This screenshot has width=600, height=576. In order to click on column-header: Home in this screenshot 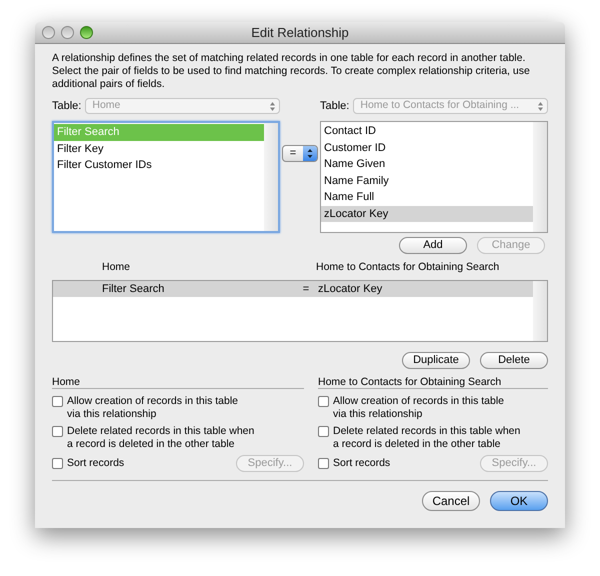, I will do `click(117, 267)`.